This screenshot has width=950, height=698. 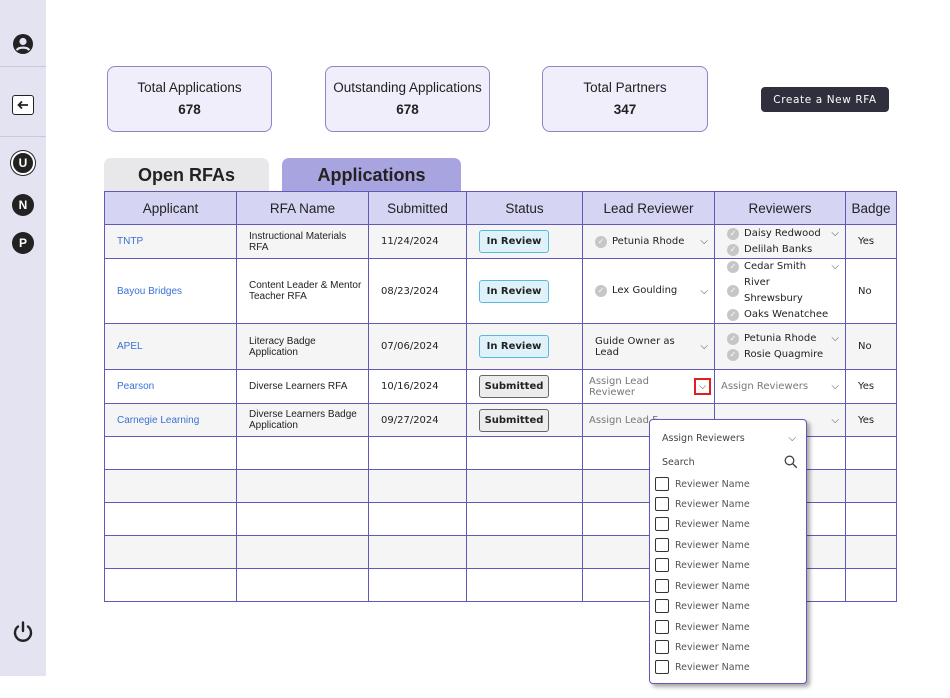 I want to click on status-badge: Submitted, so click(x=514, y=386).